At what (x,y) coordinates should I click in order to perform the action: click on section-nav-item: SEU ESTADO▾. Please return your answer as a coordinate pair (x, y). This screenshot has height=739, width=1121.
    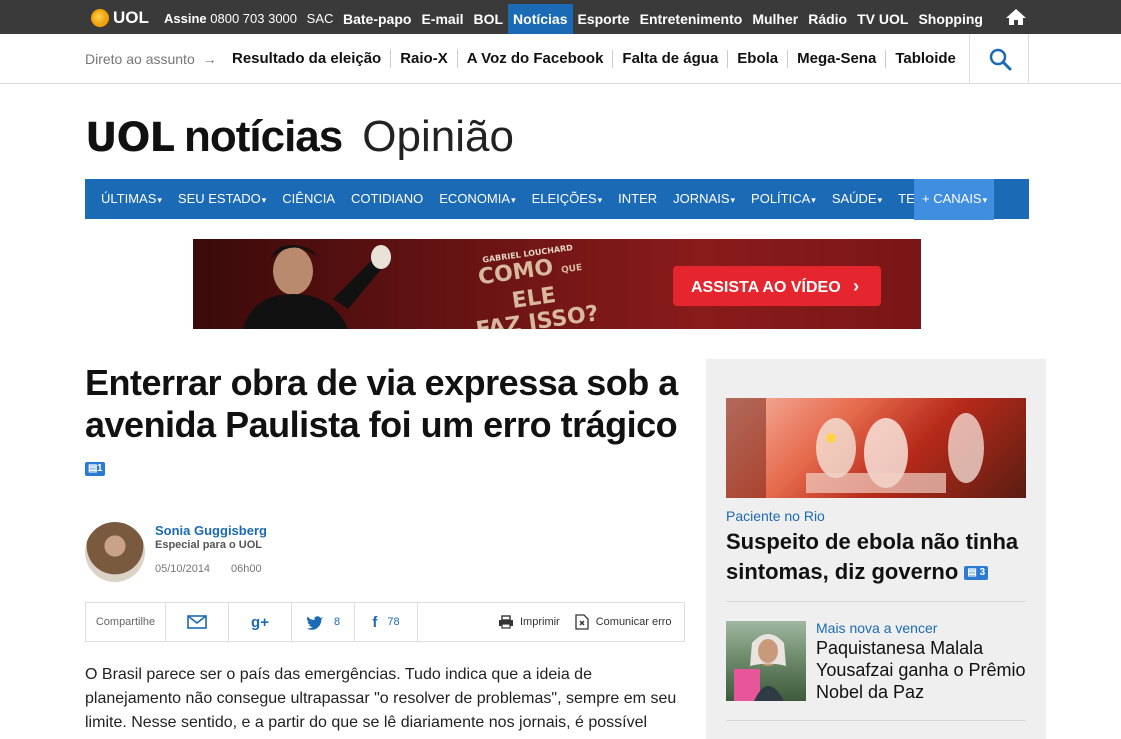
    Looking at the image, I should click on (222, 199).